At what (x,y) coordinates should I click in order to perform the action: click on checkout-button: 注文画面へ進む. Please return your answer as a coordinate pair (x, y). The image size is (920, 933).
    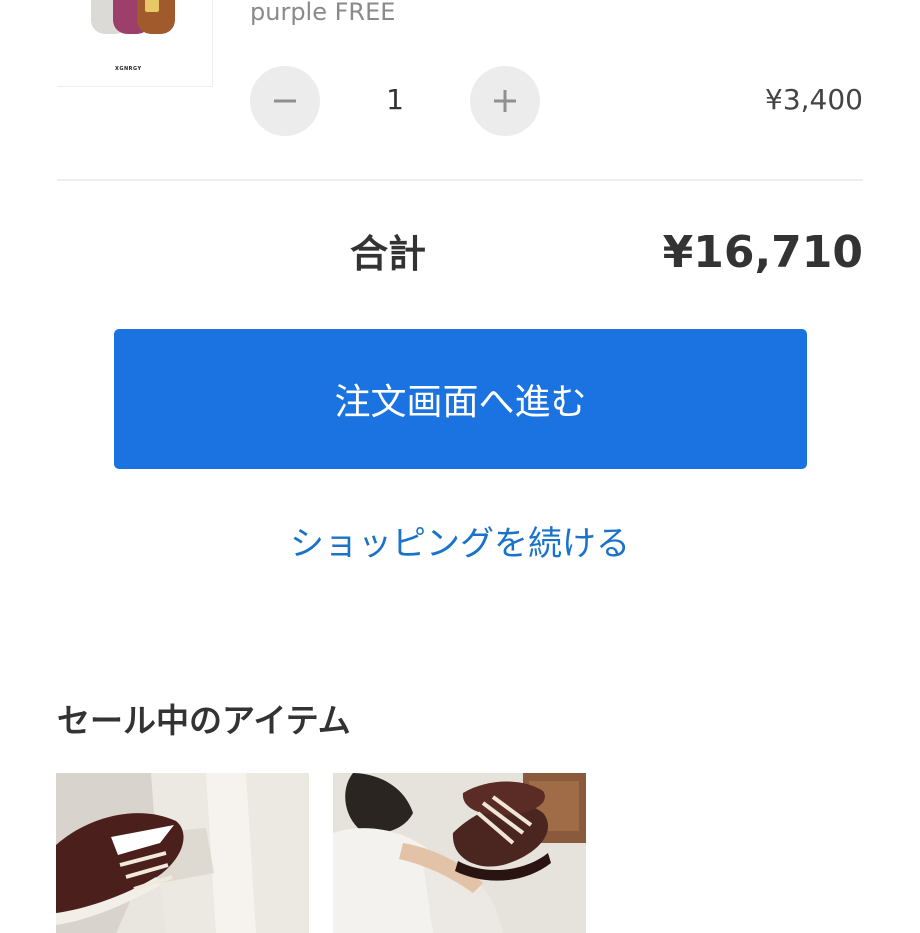
    Looking at the image, I should click on (460, 399).